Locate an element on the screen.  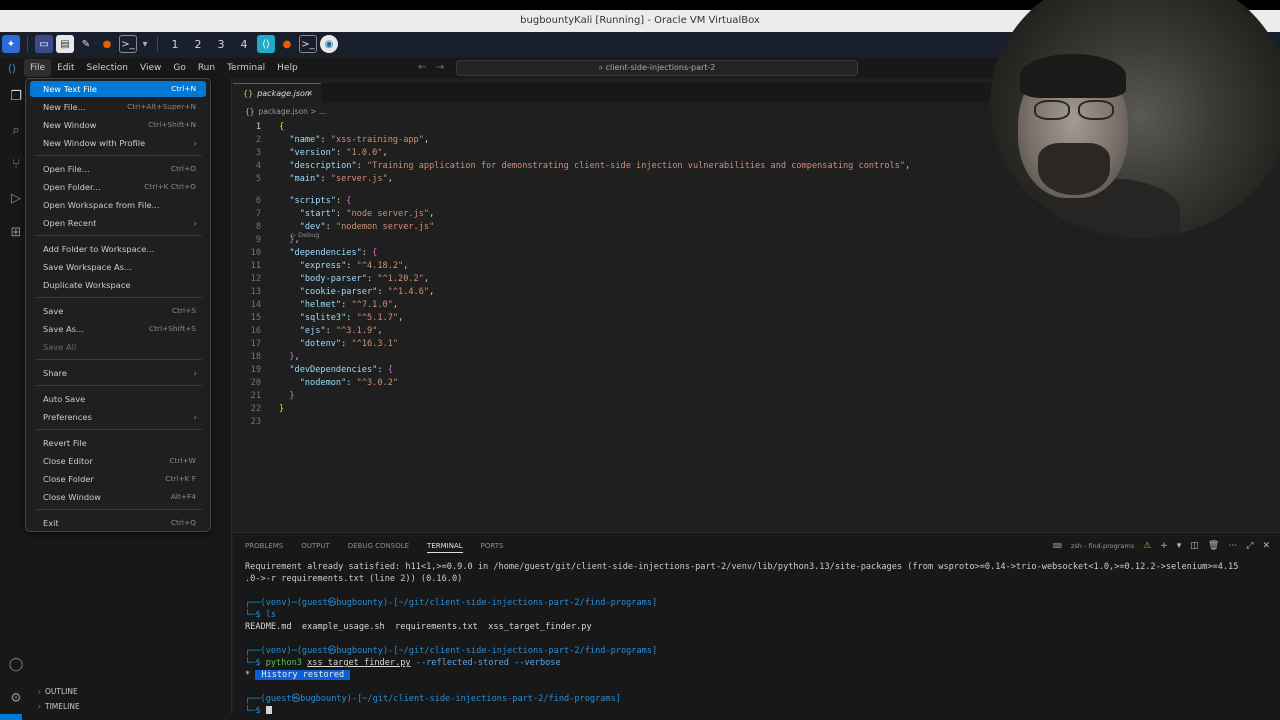
menu-item-revert-file: Revert File is located at coordinates (118, 443).